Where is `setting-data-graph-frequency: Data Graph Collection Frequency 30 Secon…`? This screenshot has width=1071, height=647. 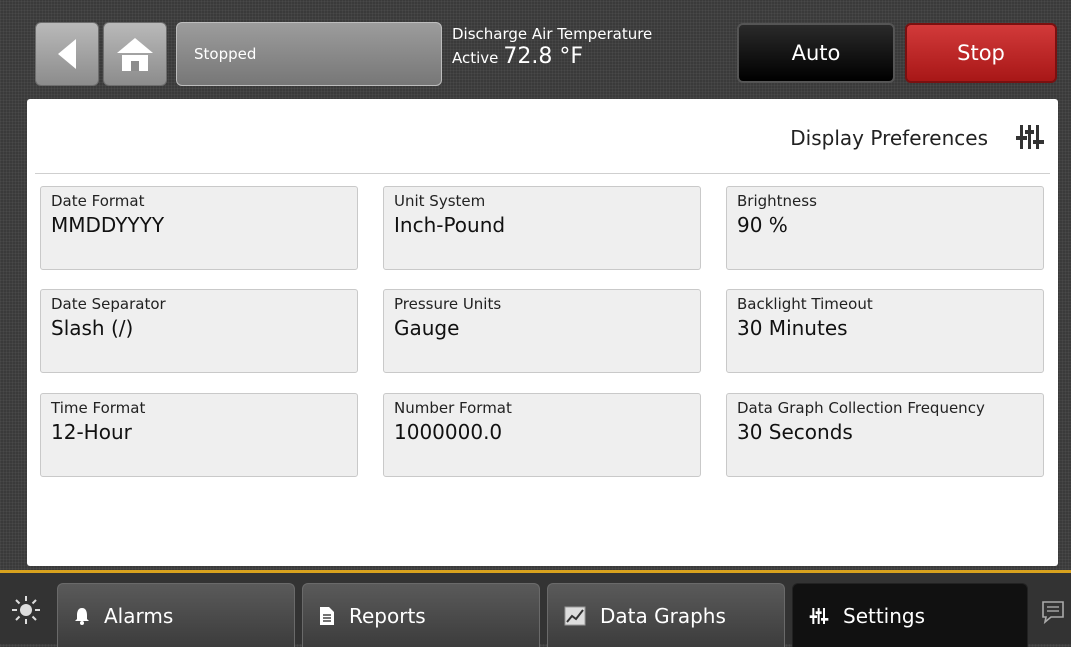
setting-data-graph-frequency: Data Graph Collection Frequency 30 Secon… is located at coordinates (885, 435).